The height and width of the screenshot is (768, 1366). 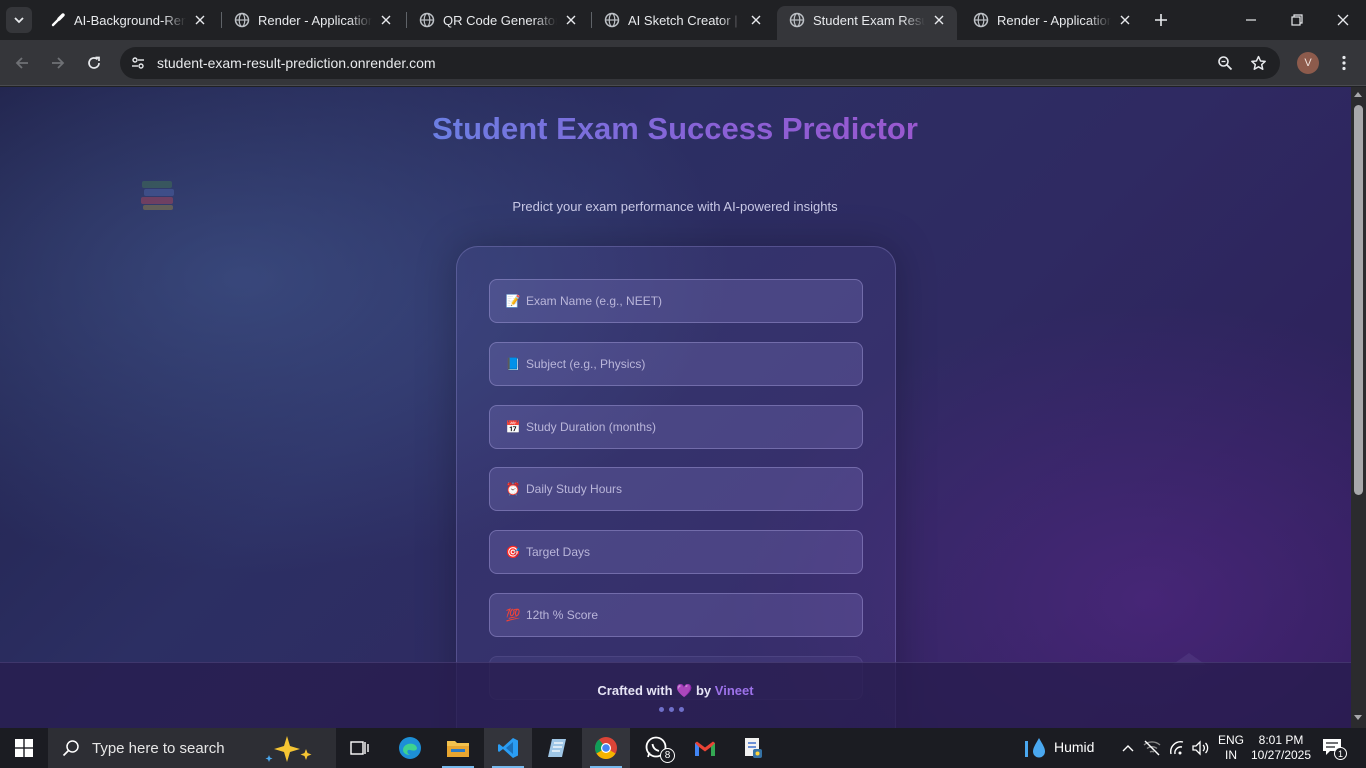 I want to click on weather-text: Humid, so click(x=1074, y=747).